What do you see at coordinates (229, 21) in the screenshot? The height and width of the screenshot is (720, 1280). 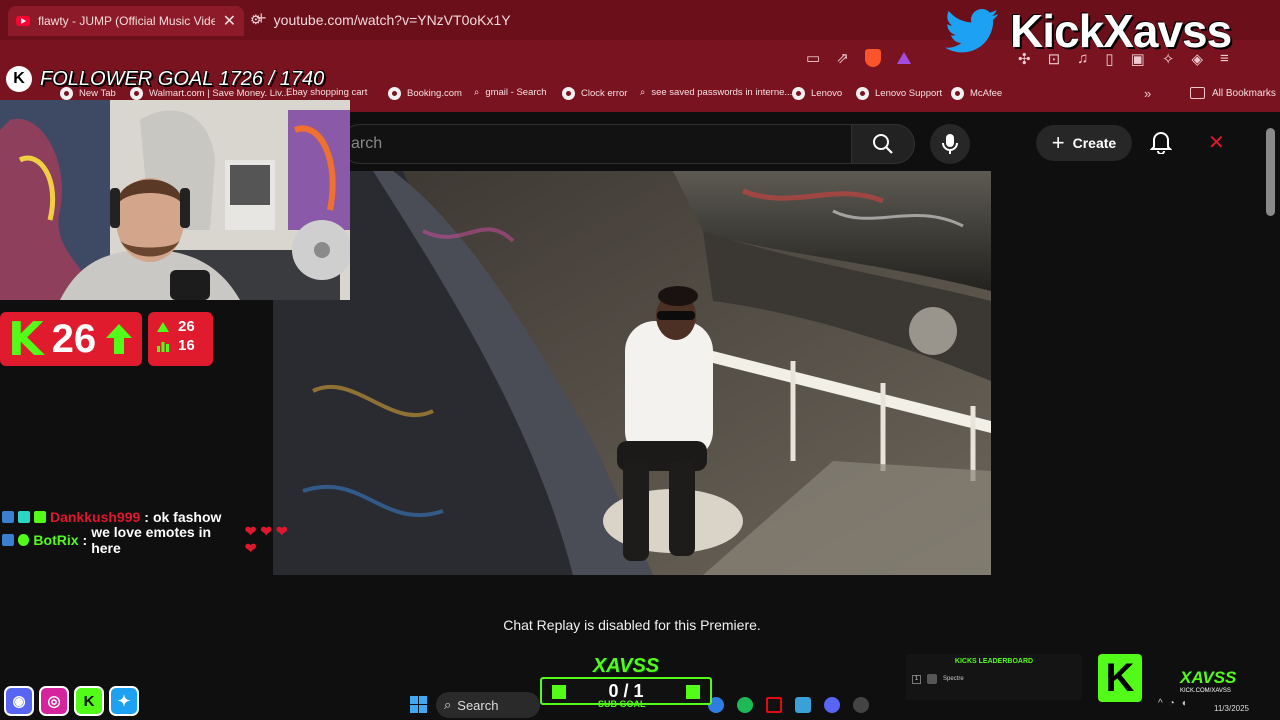 I see `tab-close-icon: ✕` at bounding box center [229, 21].